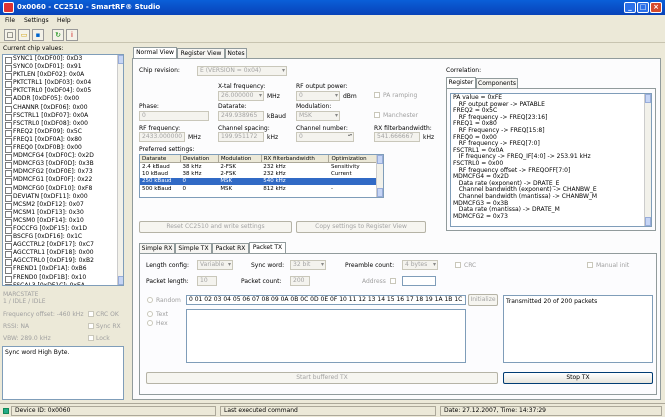  I want to click on register-row: MDMCFG0 [0xDF10]: 0xF8, so click(60, 189).